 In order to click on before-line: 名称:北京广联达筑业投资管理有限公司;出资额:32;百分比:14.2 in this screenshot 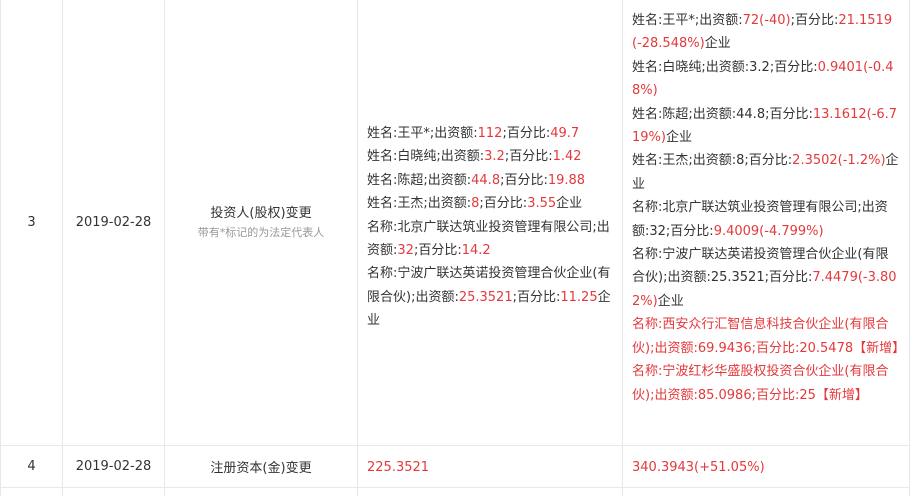, I will do `click(490, 239)`.